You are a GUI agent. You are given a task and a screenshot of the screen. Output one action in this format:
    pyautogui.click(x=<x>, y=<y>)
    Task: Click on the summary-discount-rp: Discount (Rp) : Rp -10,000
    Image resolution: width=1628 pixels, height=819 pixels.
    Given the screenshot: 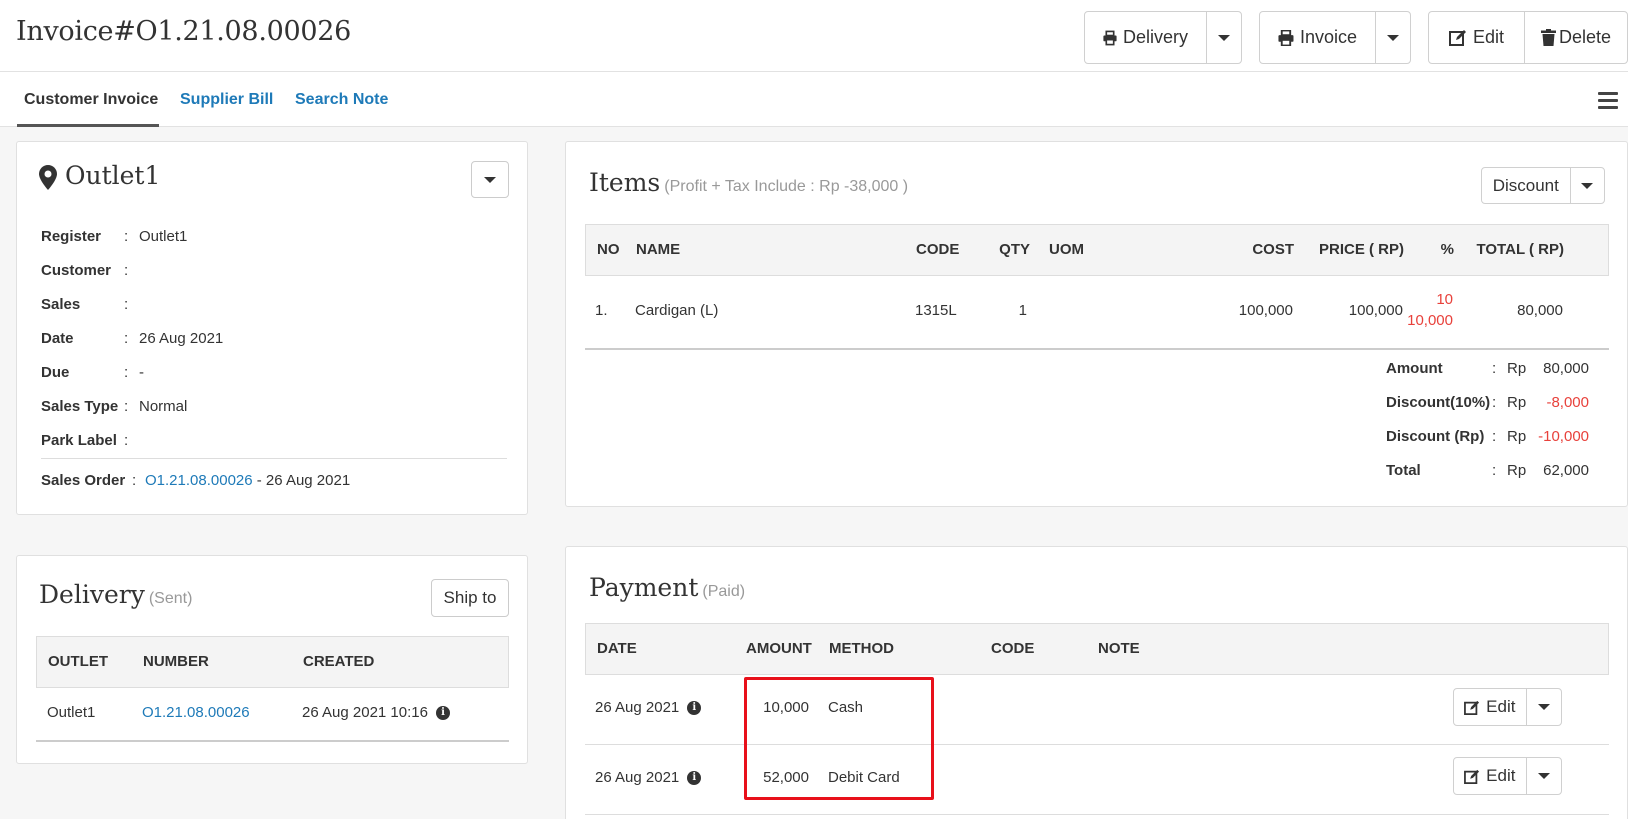 What is the action you would take?
    pyautogui.click(x=1487, y=436)
    